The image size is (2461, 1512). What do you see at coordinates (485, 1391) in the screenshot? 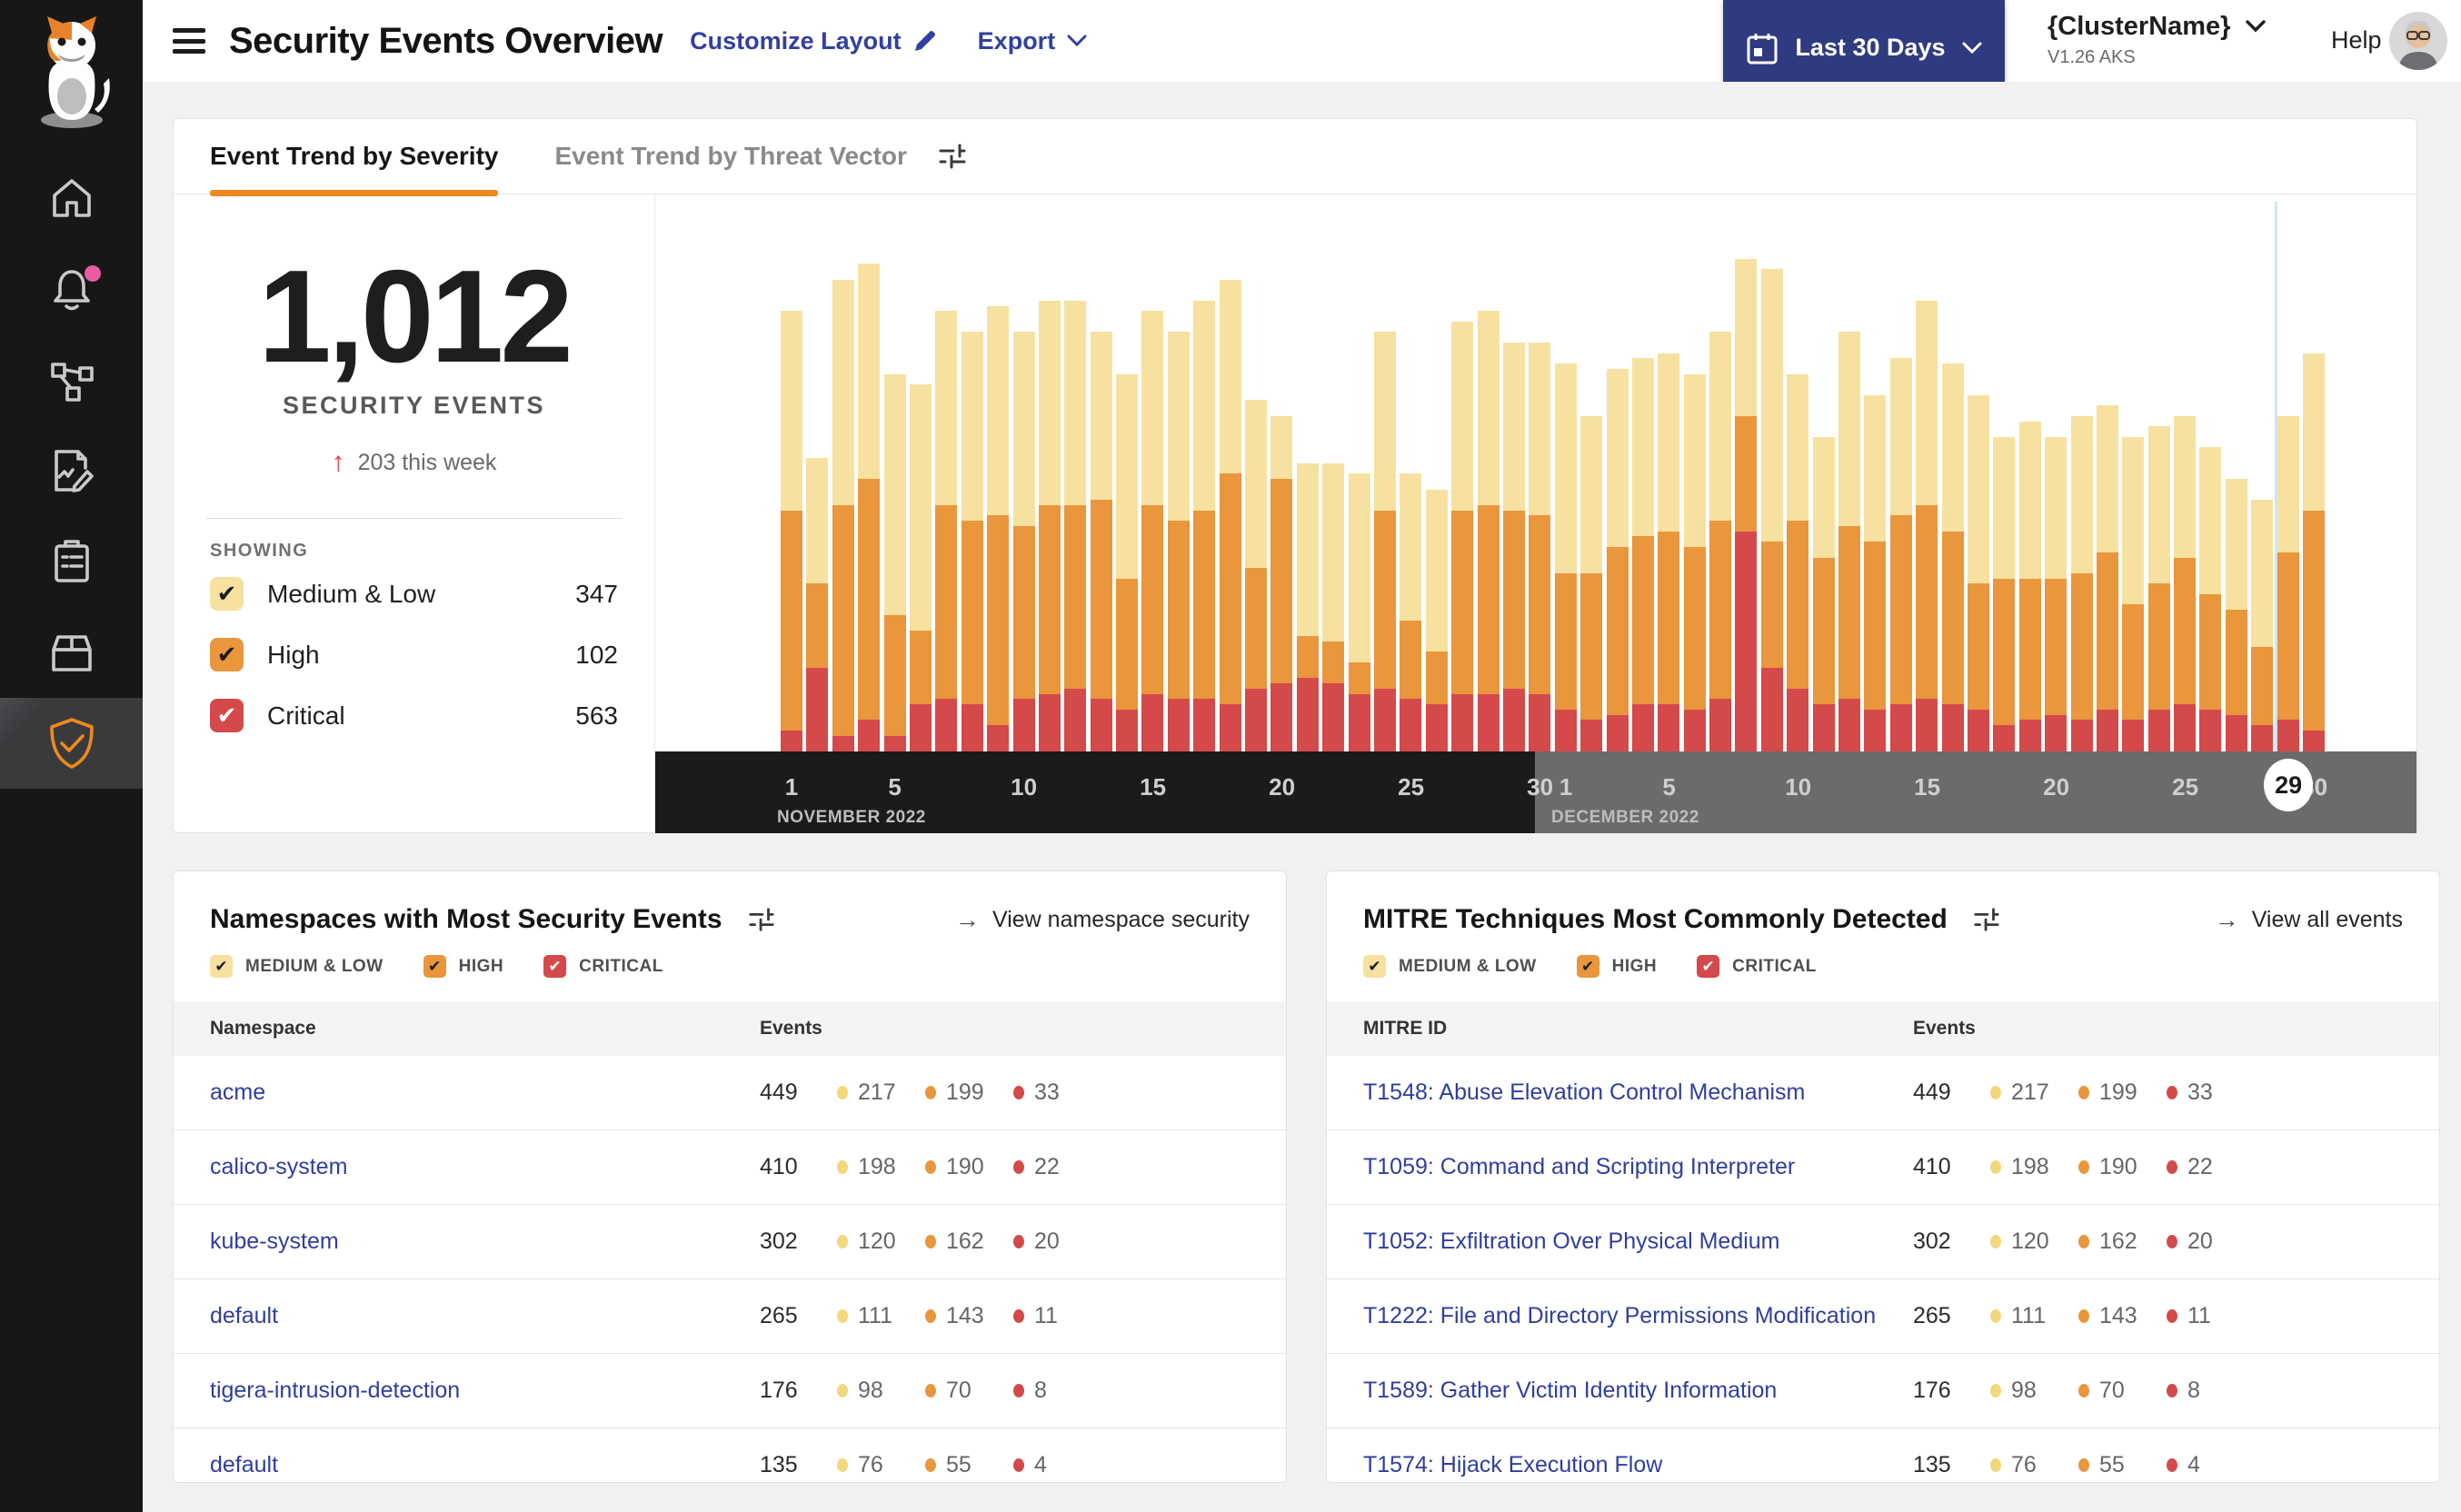
I see `namespace-link: tigera-intrusion-detection` at bounding box center [485, 1391].